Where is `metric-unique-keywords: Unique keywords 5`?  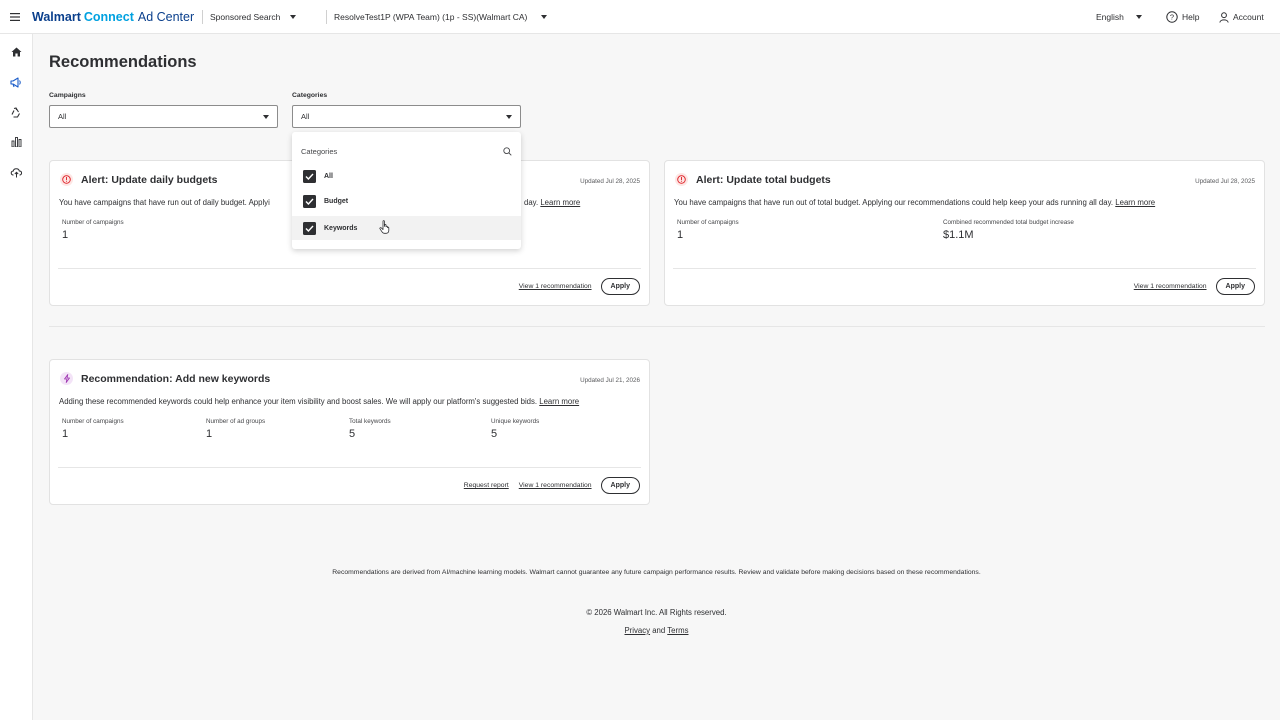
metric-unique-keywords: Unique keywords 5 is located at coordinates (515, 429).